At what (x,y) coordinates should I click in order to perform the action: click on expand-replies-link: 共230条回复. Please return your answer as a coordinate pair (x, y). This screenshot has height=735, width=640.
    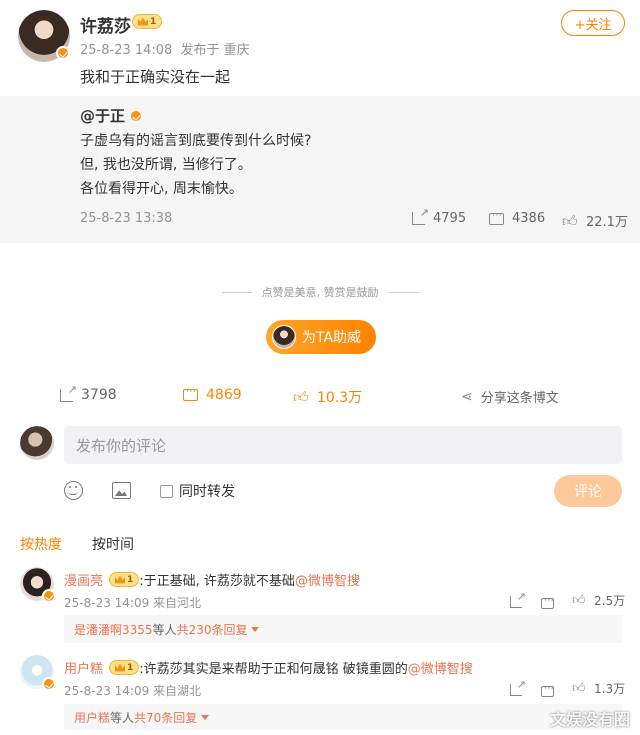
    Looking at the image, I should click on (212, 629).